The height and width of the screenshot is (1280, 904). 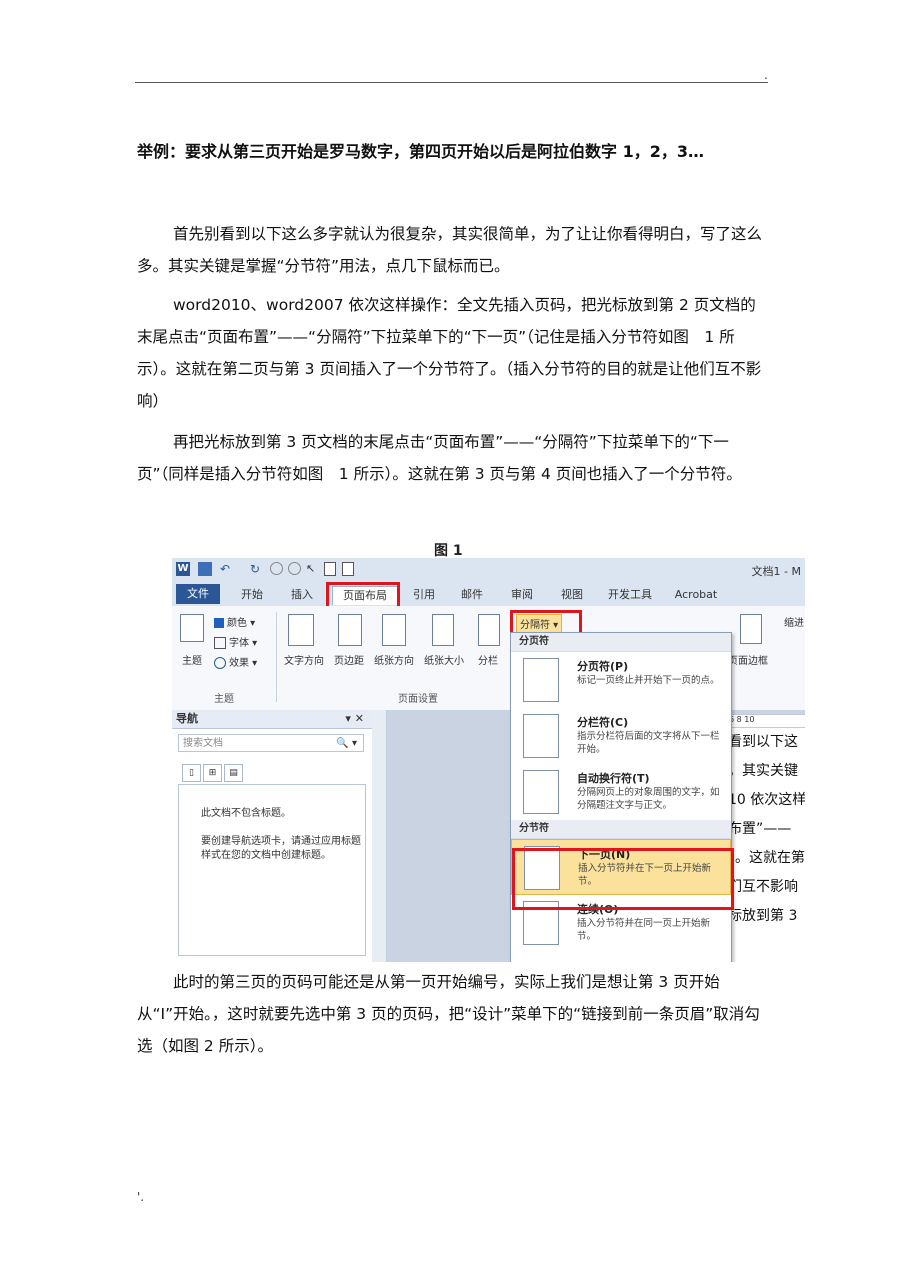 I want to click on page-border-icon, so click(x=751, y=629).